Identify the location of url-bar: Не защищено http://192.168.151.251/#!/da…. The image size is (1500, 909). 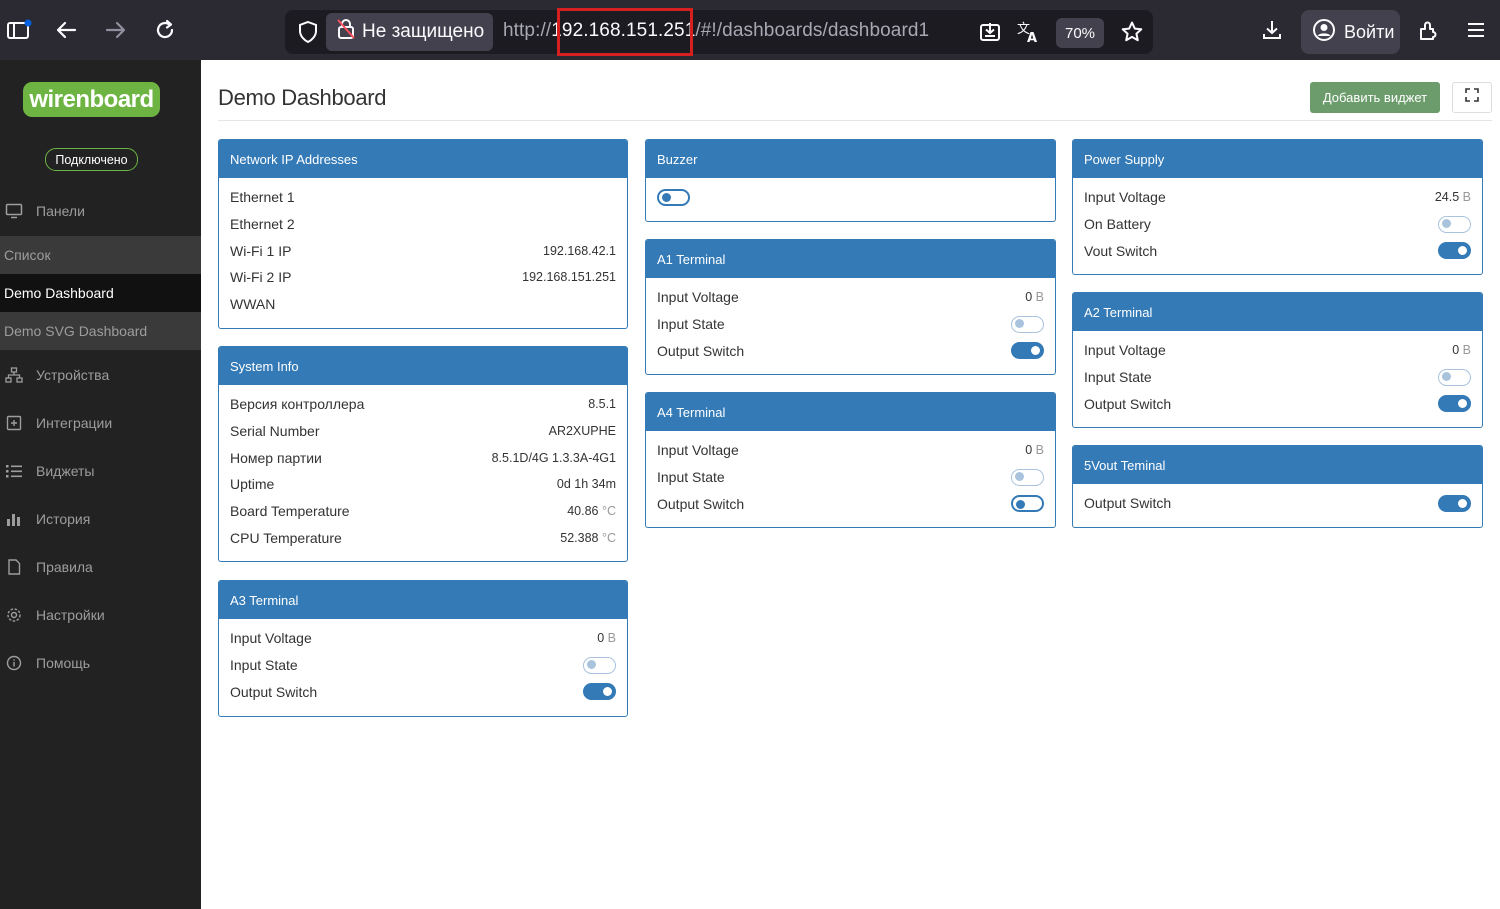
(719, 32).